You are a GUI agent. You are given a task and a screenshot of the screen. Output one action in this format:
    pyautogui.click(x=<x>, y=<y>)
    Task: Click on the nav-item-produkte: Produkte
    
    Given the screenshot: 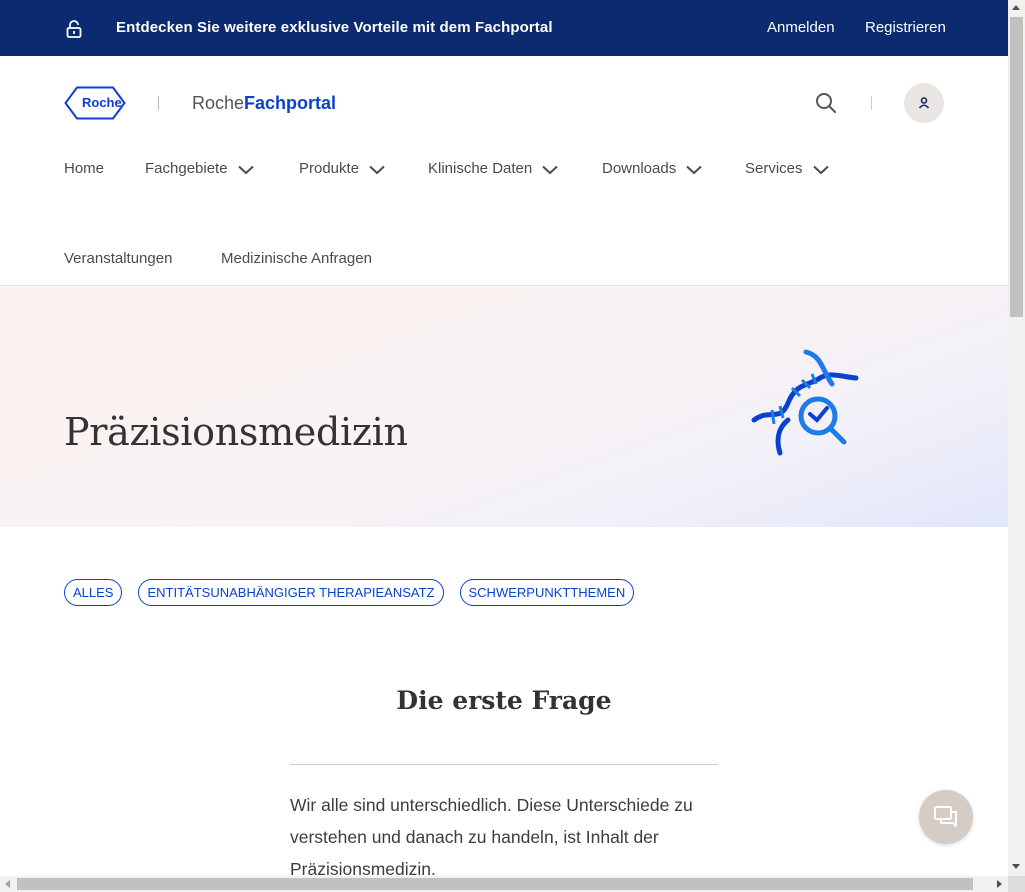 What is the action you would take?
    pyautogui.click(x=342, y=168)
    